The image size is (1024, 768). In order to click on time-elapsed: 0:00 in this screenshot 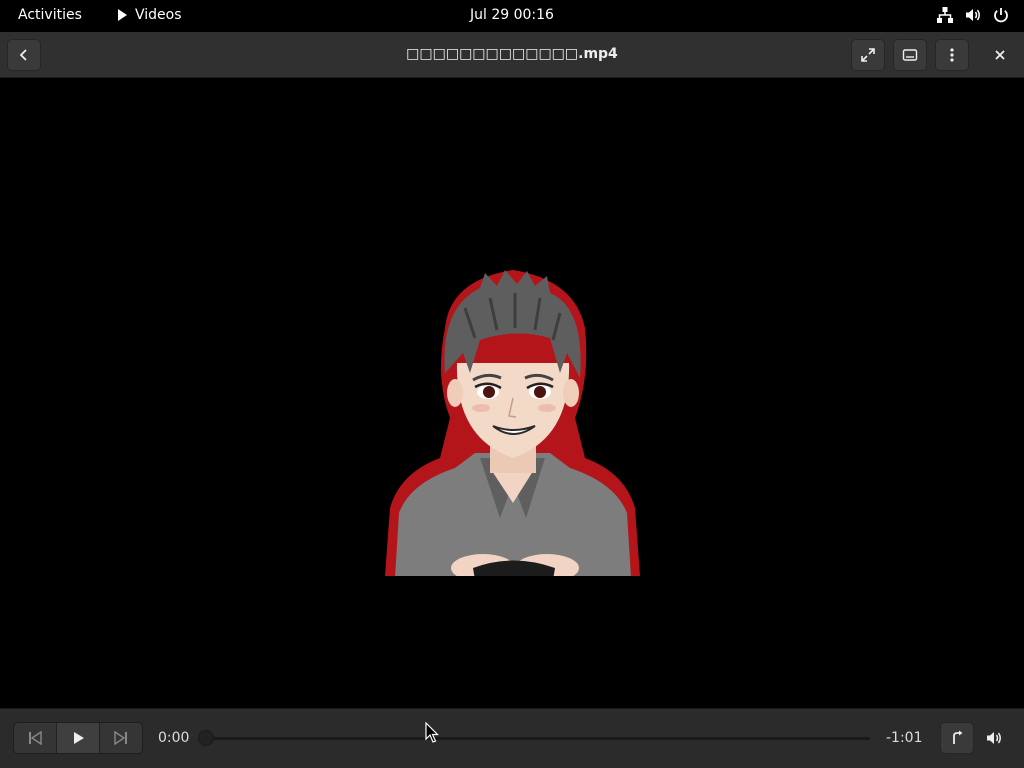, I will do `click(174, 738)`.